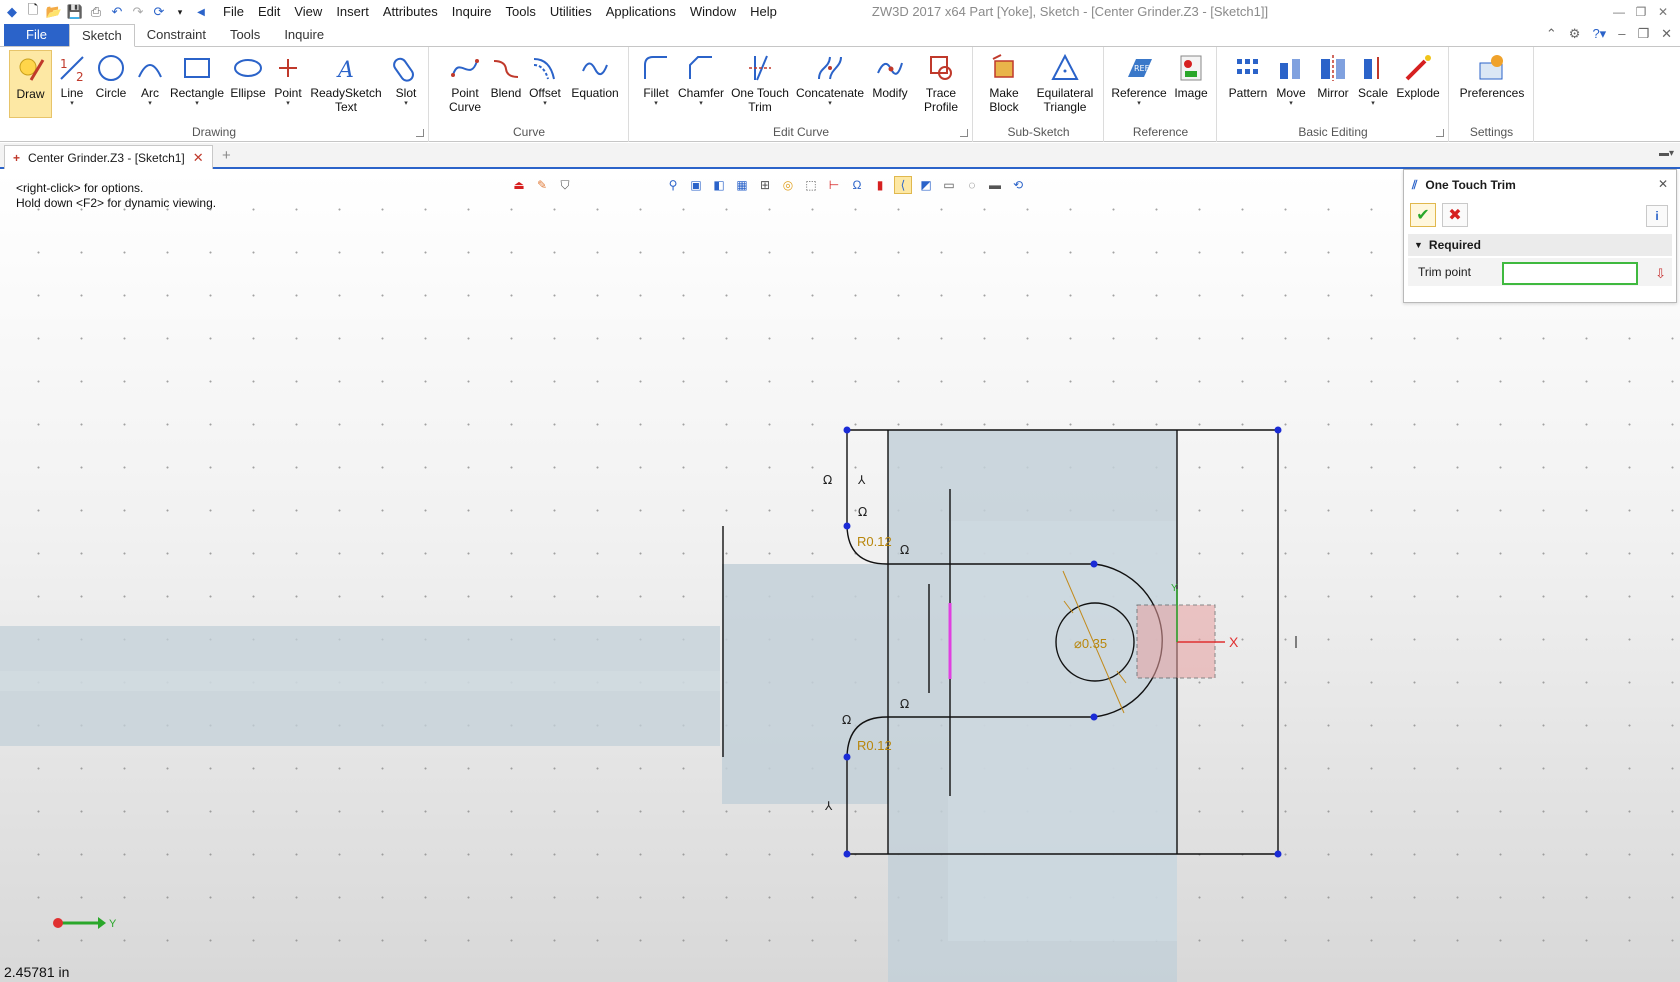 The height and width of the screenshot is (982, 1680). I want to click on menu-applications: Applications, so click(641, 12).